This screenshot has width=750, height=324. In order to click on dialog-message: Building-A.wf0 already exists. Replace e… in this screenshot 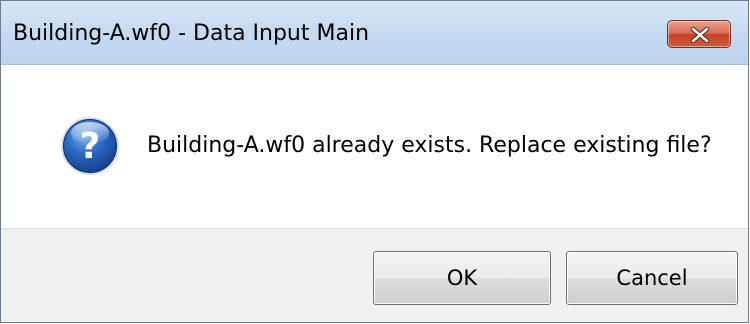, I will do `click(429, 145)`.